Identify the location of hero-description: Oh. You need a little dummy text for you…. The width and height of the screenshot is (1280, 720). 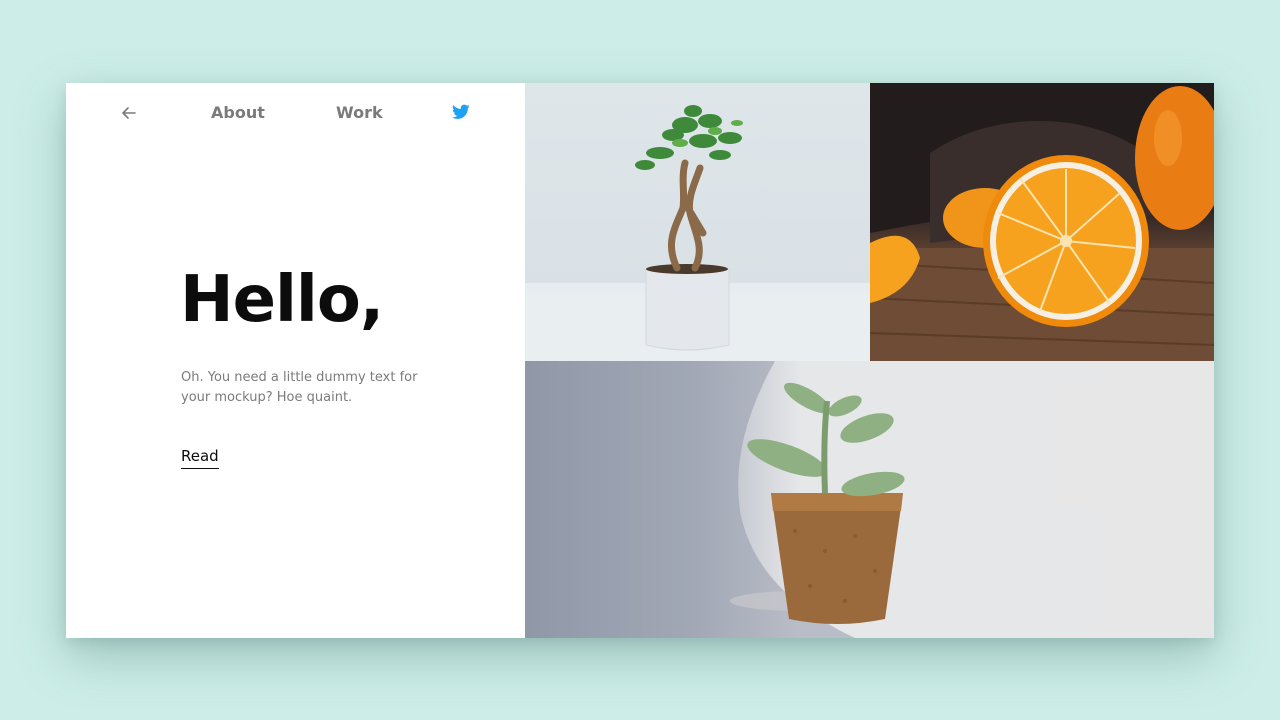
(299, 387).